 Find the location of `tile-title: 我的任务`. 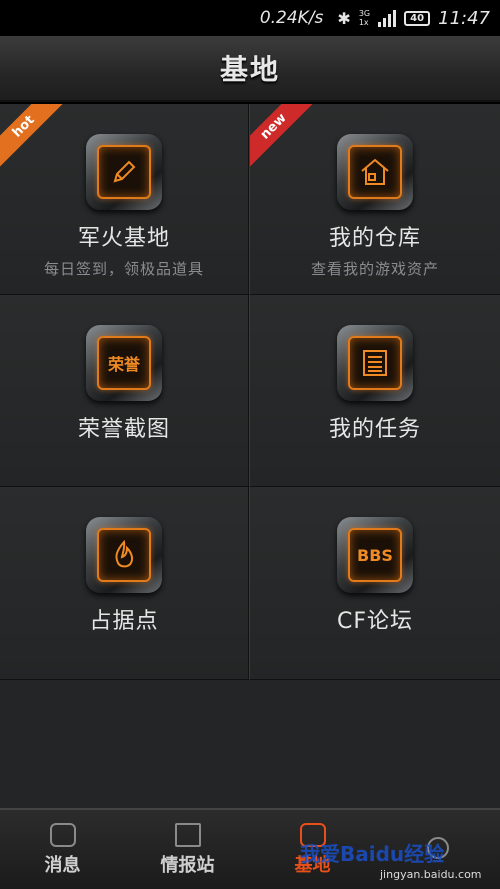

tile-title: 我的任务 is located at coordinates (374, 429).